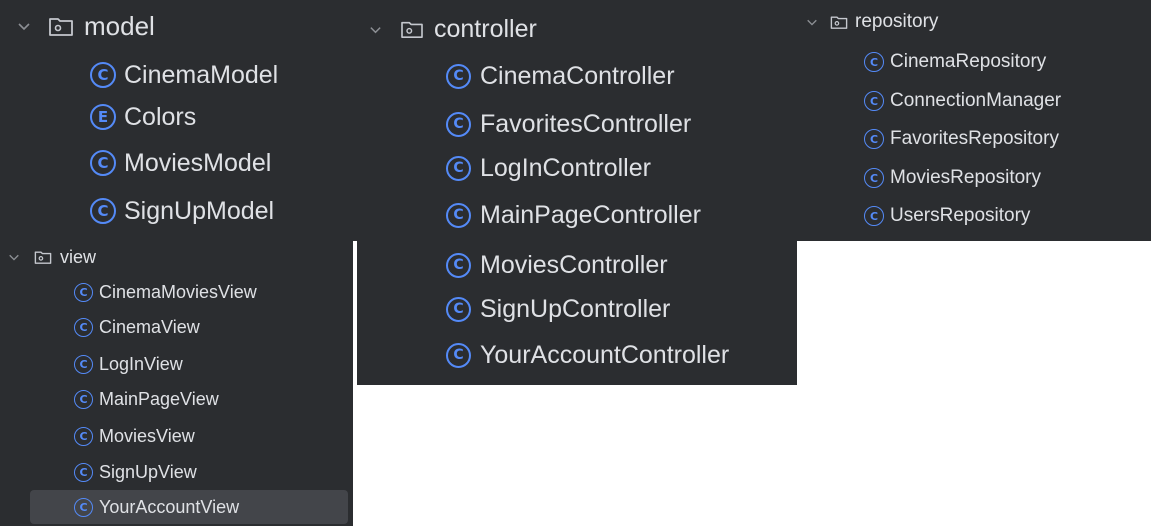 The width and height of the screenshot is (1151, 526). I want to click on enum-item: E Colors, so click(143, 117).